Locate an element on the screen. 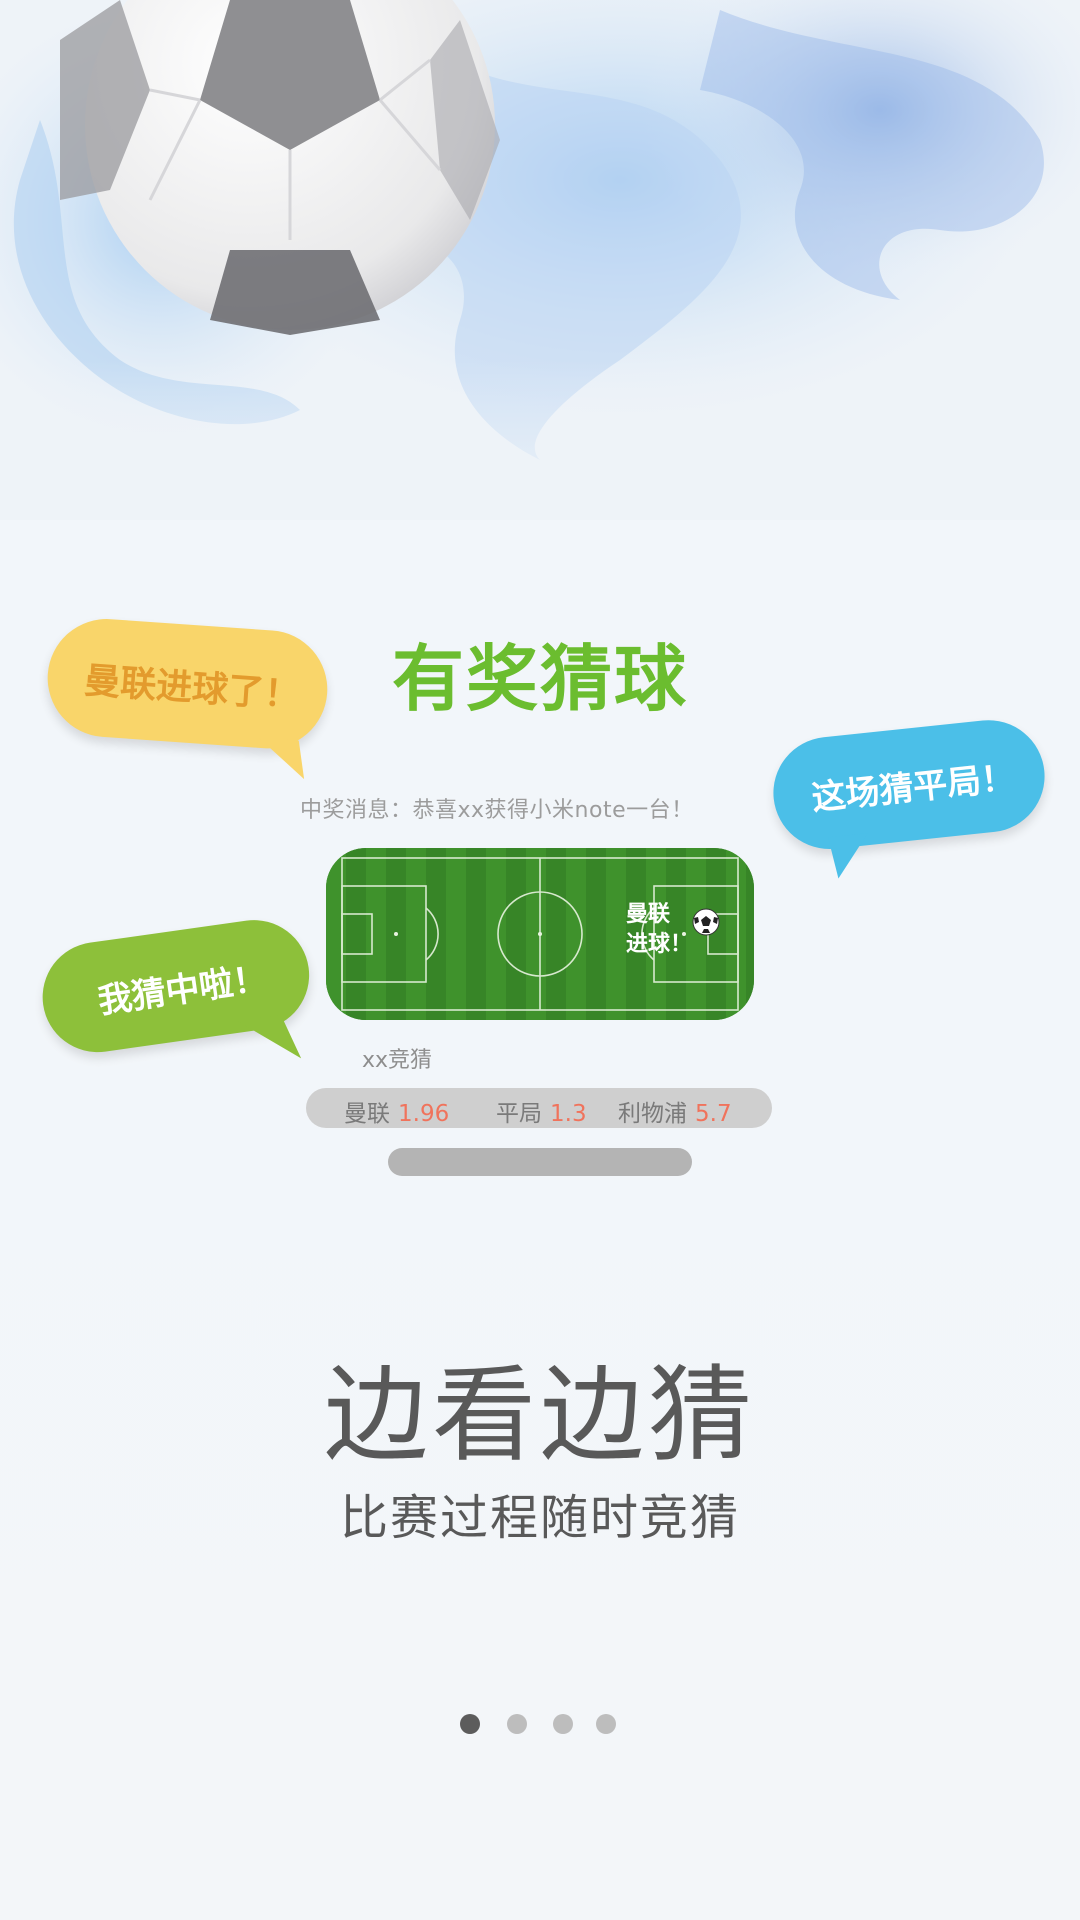 Image resolution: width=1080 pixels, height=1920 pixels. odds-bar: 曼联 1.96 平局 1.3 利物浦 5.7 is located at coordinates (539, 1108).